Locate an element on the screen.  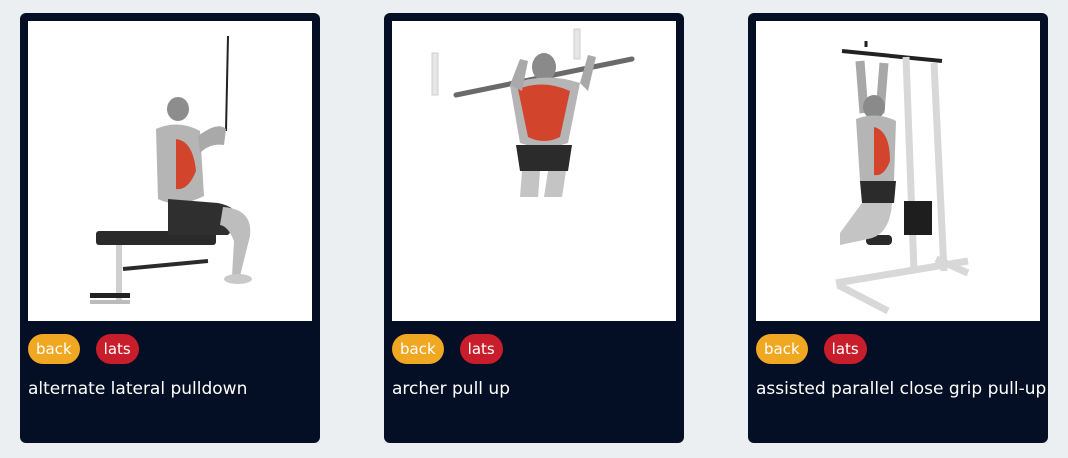
exercise-name: assisted parallel close grip pull-up is located at coordinates (901, 389).